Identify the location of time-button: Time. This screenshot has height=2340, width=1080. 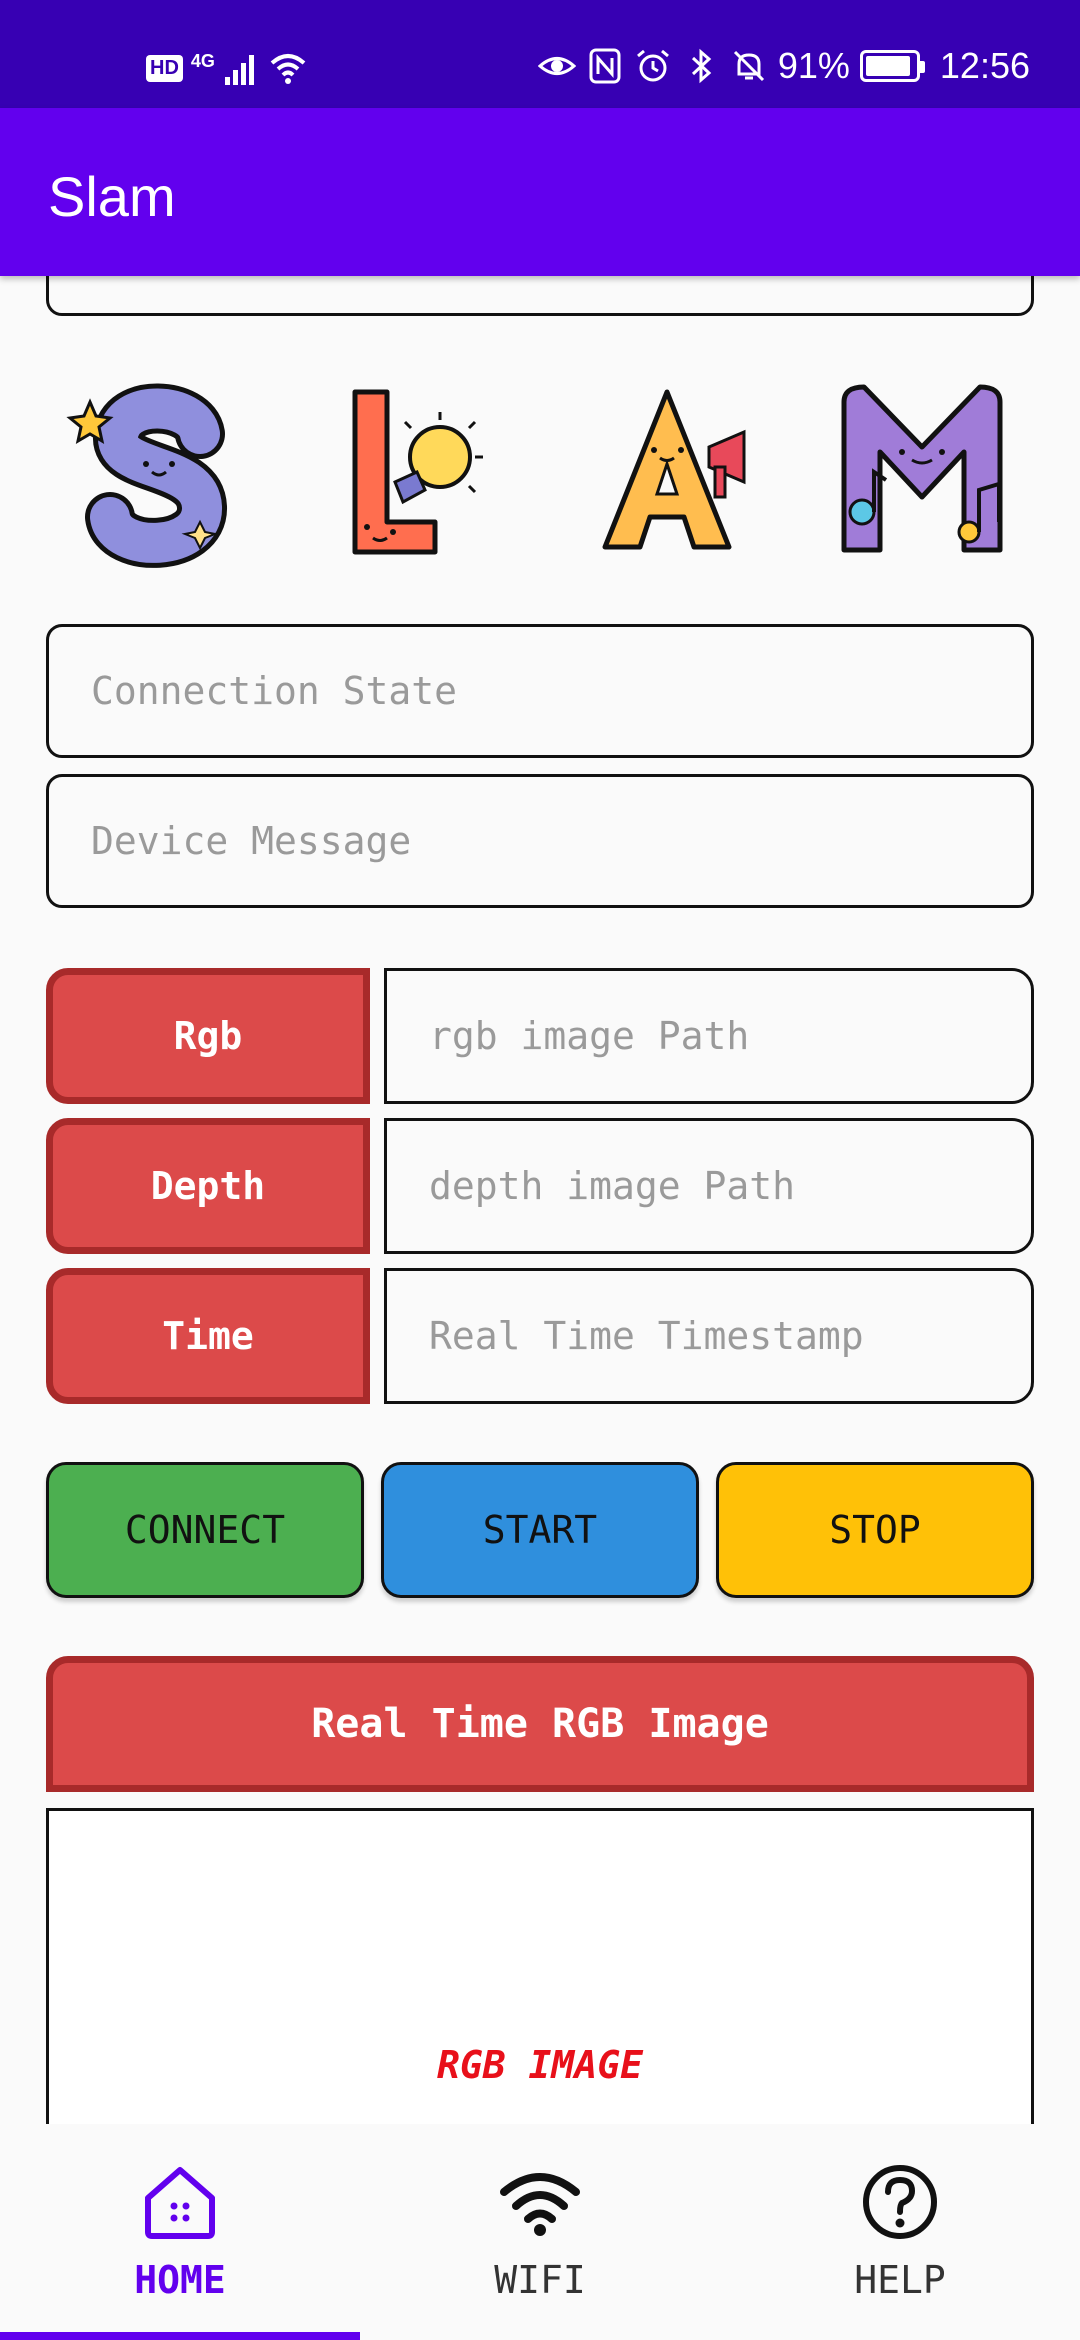
(208, 1336).